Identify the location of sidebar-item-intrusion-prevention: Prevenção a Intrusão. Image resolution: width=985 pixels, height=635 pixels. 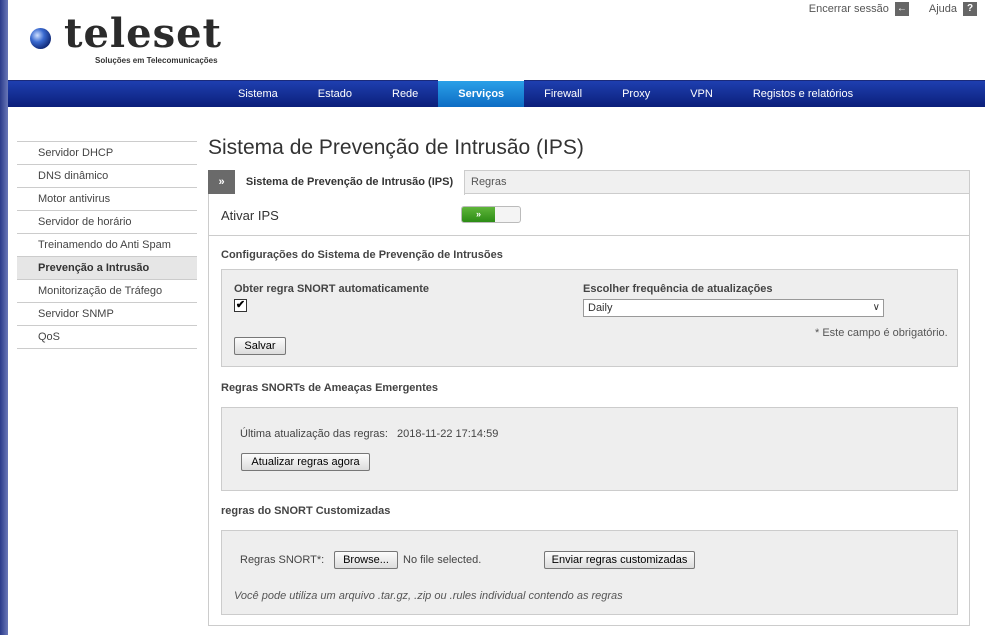
(107, 267).